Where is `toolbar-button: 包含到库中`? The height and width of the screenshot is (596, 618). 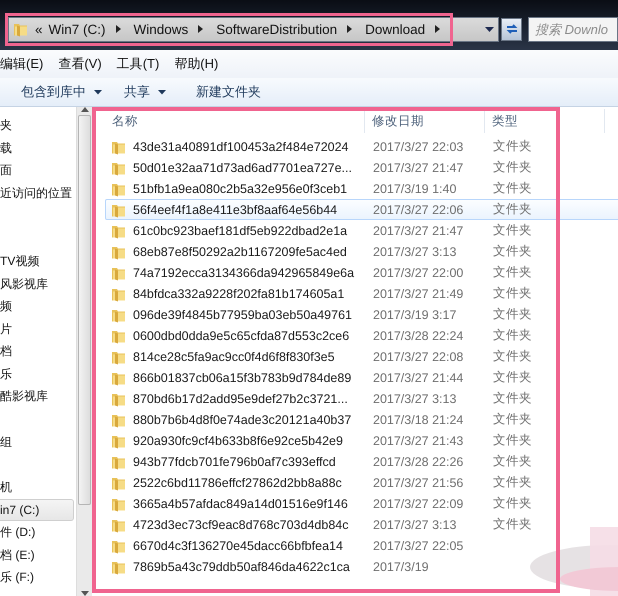 toolbar-button: 包含到库中 is located at coordinates (61, 92).